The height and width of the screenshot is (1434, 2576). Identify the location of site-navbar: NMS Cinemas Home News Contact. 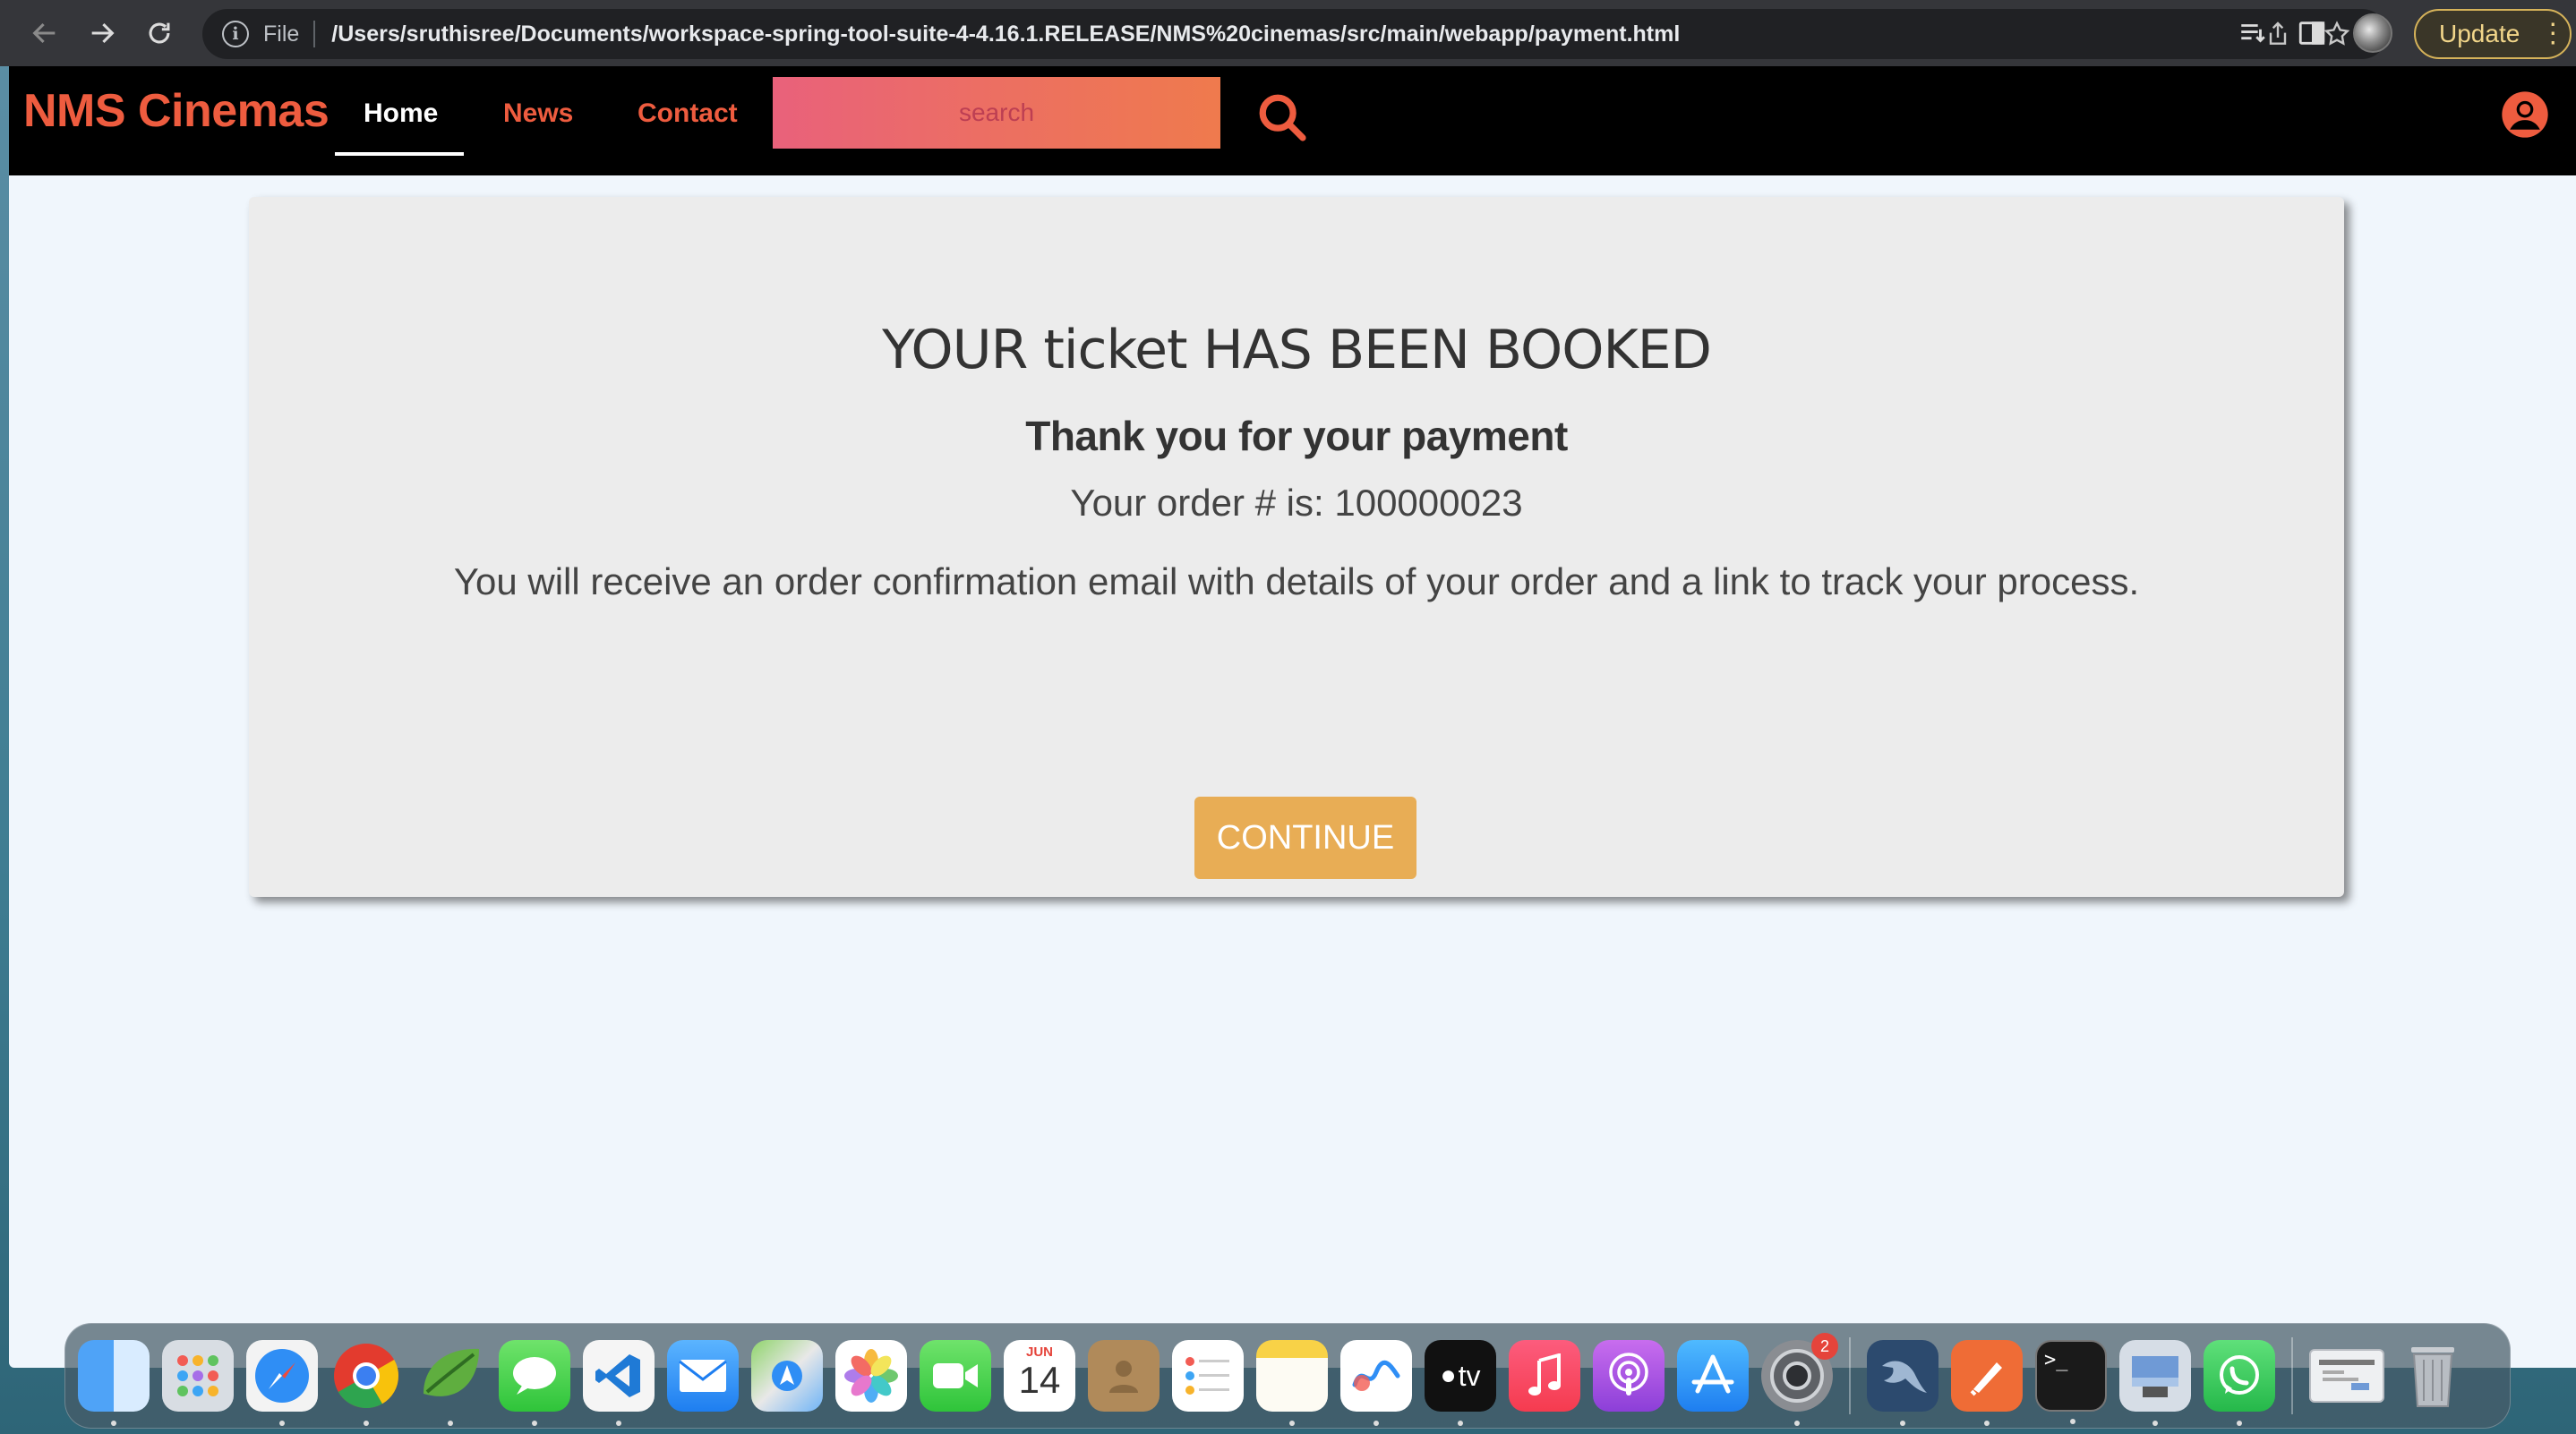
(1292, 120).